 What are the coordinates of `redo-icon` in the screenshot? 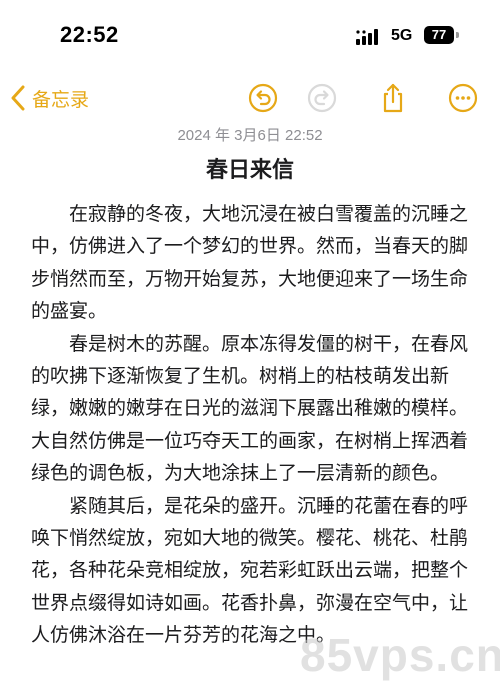 It's located at (322, 98).